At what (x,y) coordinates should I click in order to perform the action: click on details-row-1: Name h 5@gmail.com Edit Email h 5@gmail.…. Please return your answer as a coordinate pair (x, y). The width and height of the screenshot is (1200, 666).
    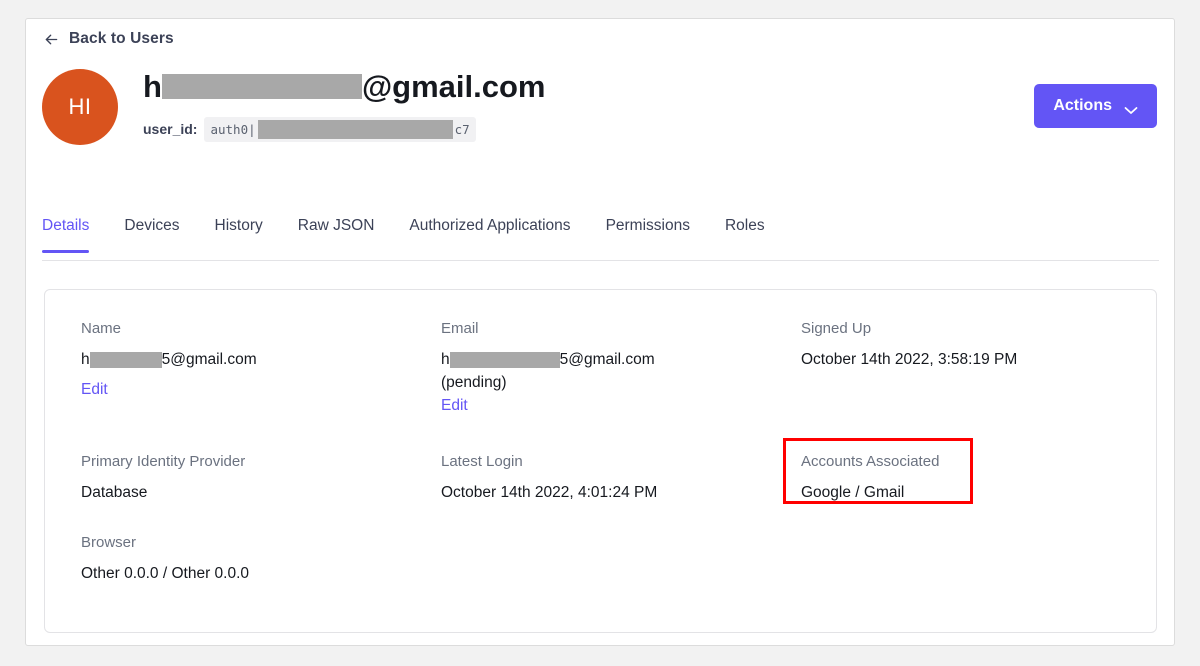
    Looking at the image, I should click on (621, 367).